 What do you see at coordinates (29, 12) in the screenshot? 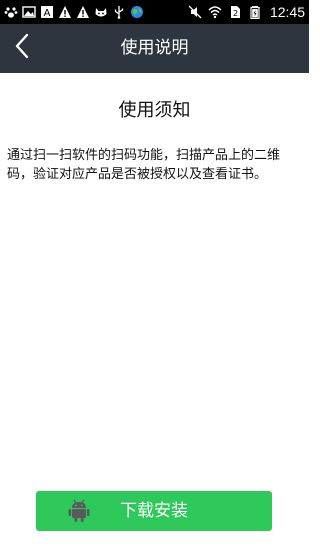
I see `image-icon` at bounding box center [29, 12].